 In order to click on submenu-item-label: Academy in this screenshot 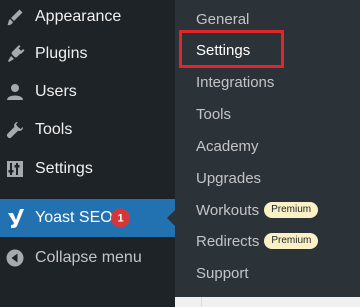, I will do `click(227, 146)`.